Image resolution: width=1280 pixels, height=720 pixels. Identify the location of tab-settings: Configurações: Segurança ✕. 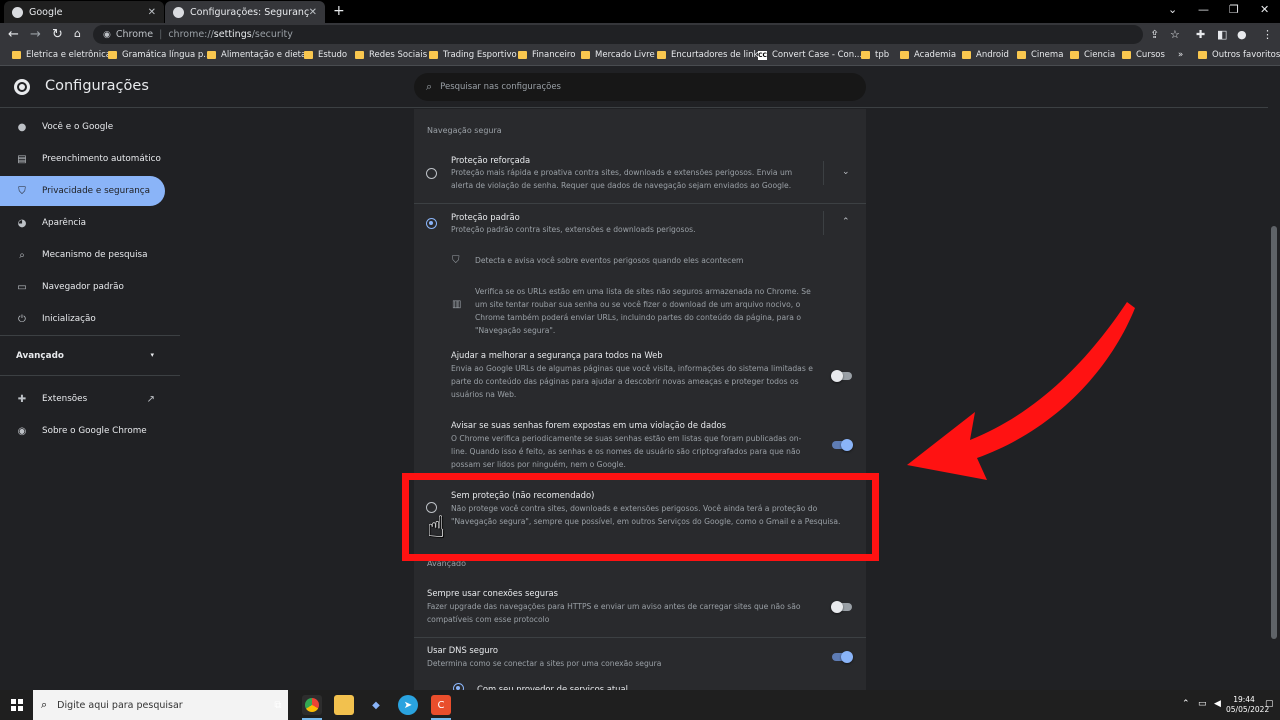
(245, 12).